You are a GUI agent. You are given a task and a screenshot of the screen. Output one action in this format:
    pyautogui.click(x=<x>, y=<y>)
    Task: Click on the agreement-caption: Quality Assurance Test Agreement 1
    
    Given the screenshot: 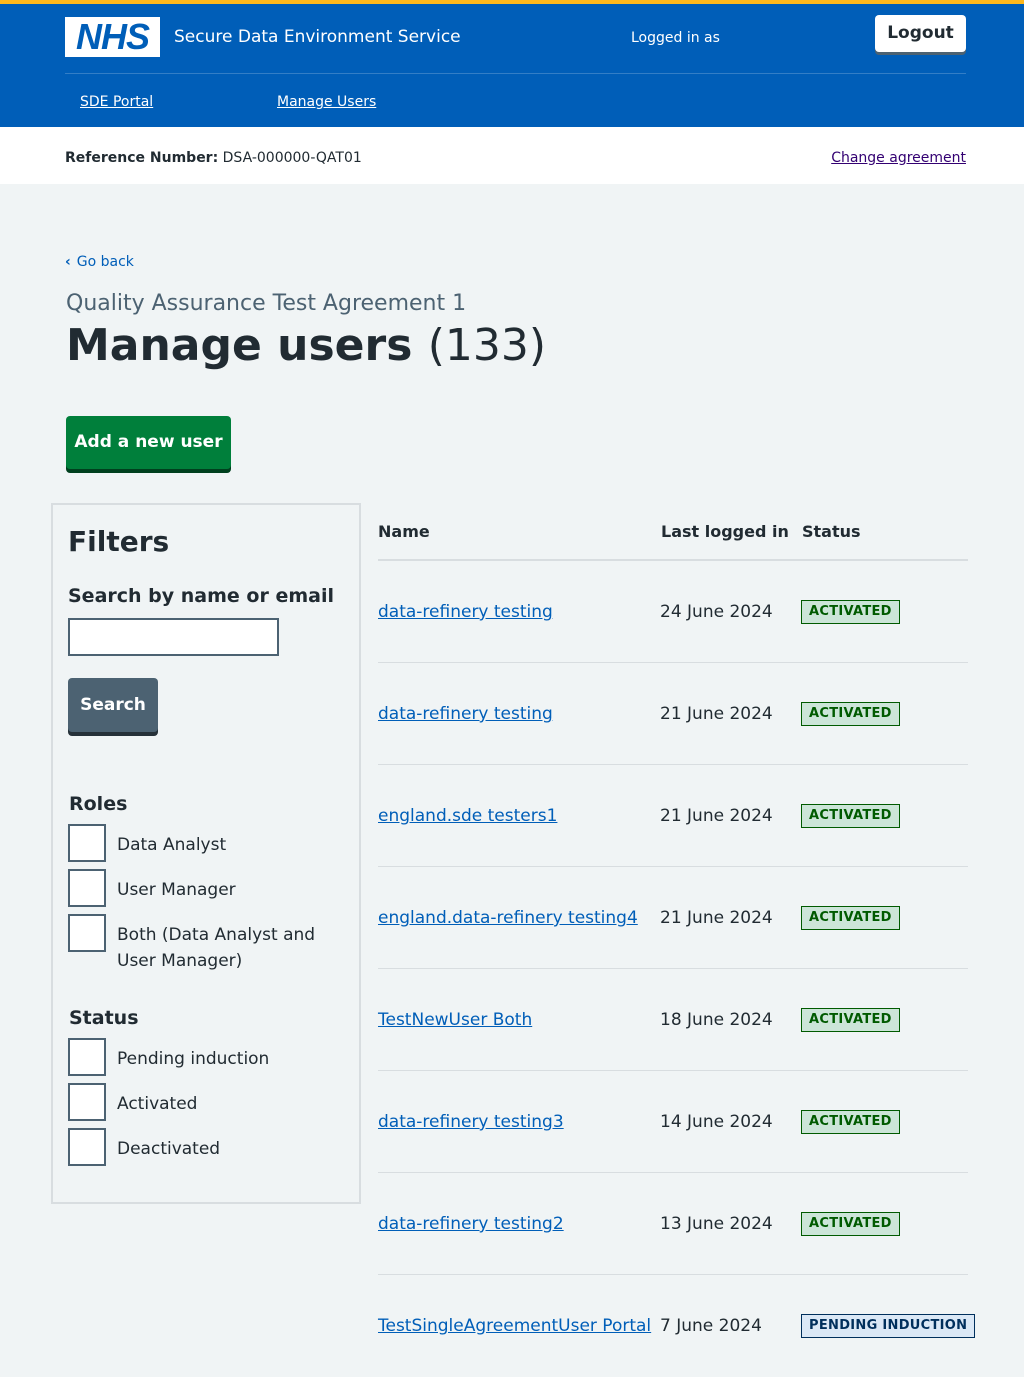 What is the action you would take?
    pyautogui.click(x=266, y=303)
    